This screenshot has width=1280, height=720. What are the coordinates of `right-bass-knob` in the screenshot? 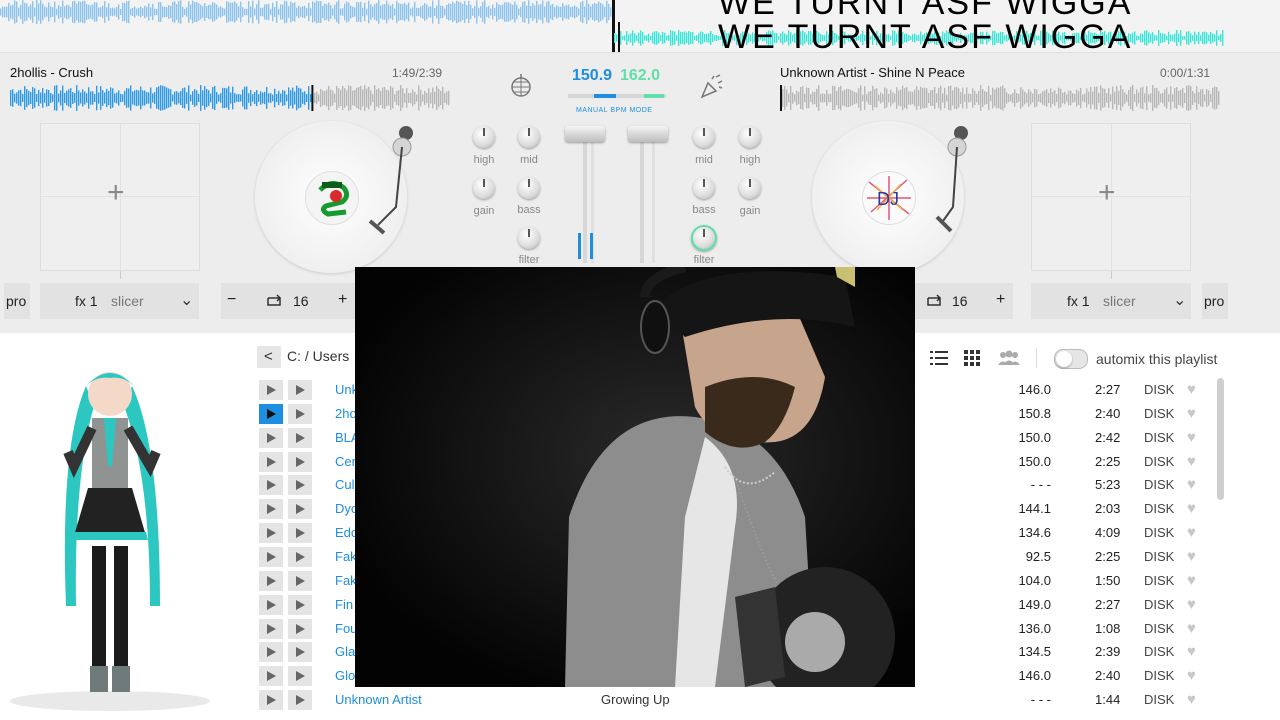 It's located at (704, 188).